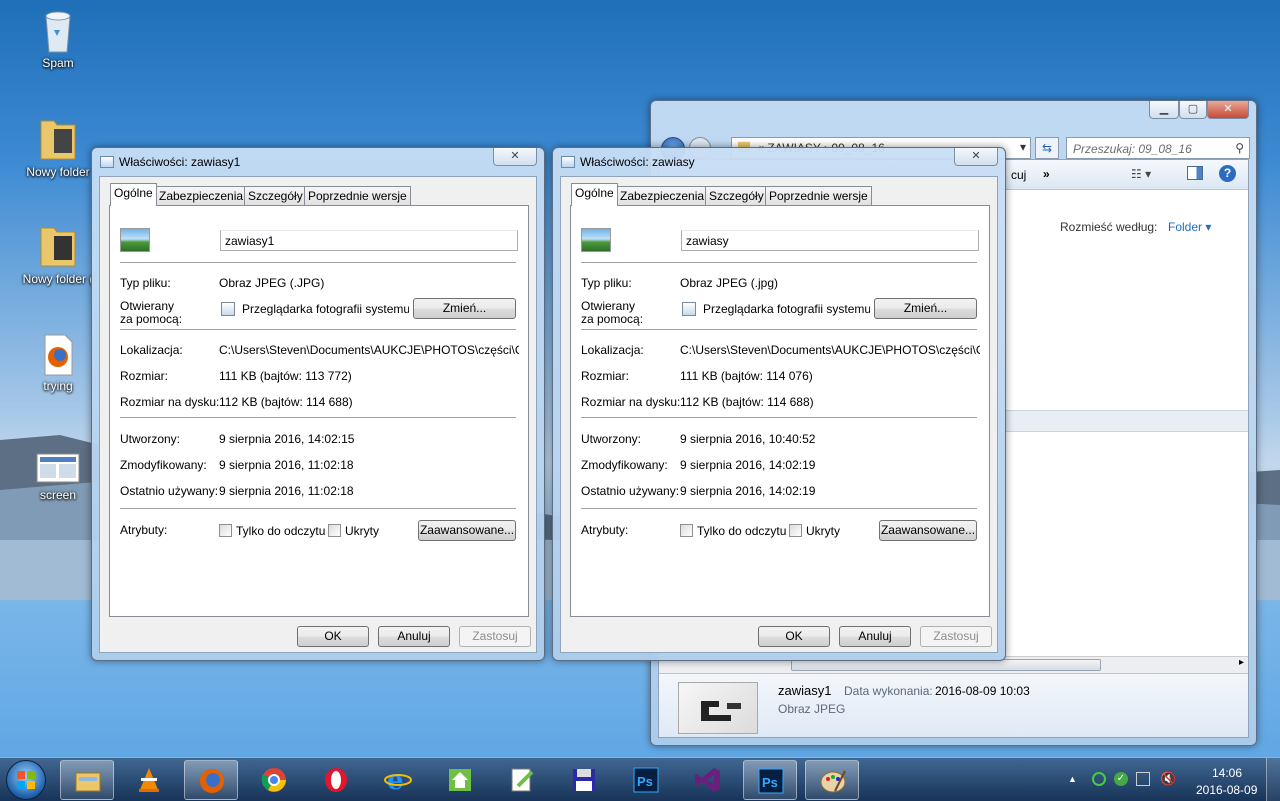  What do you see at coordinates (58, 32) in the screenshot?
I see `recycle-bin-icon` at bounding box center [58, 32].